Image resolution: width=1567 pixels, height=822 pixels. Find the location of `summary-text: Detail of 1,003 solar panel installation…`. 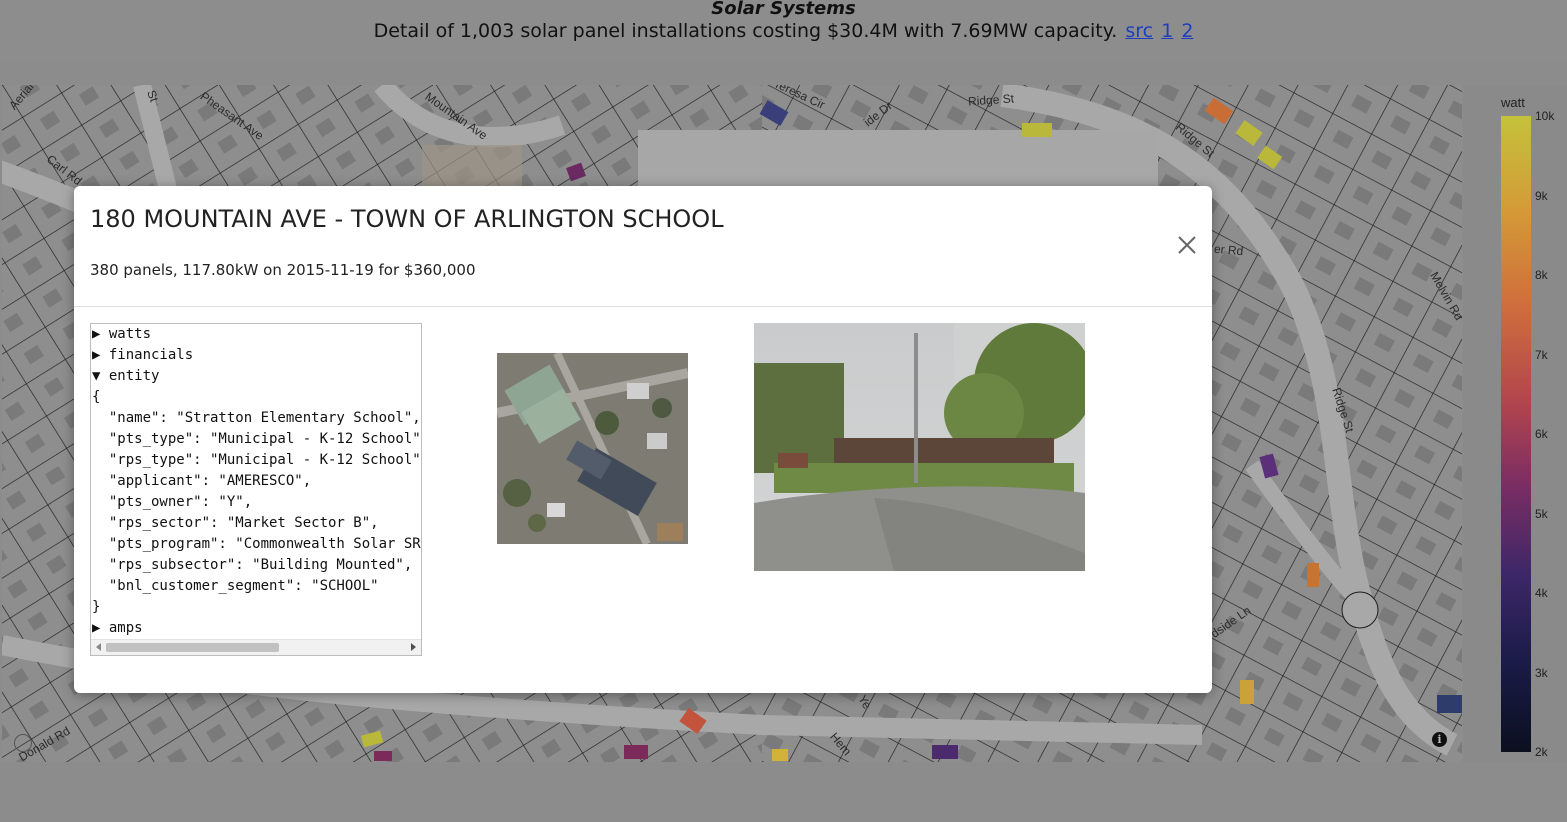

summary-text: Detail of 1,003 solar panel installation… is located at coordinates (745, 31).